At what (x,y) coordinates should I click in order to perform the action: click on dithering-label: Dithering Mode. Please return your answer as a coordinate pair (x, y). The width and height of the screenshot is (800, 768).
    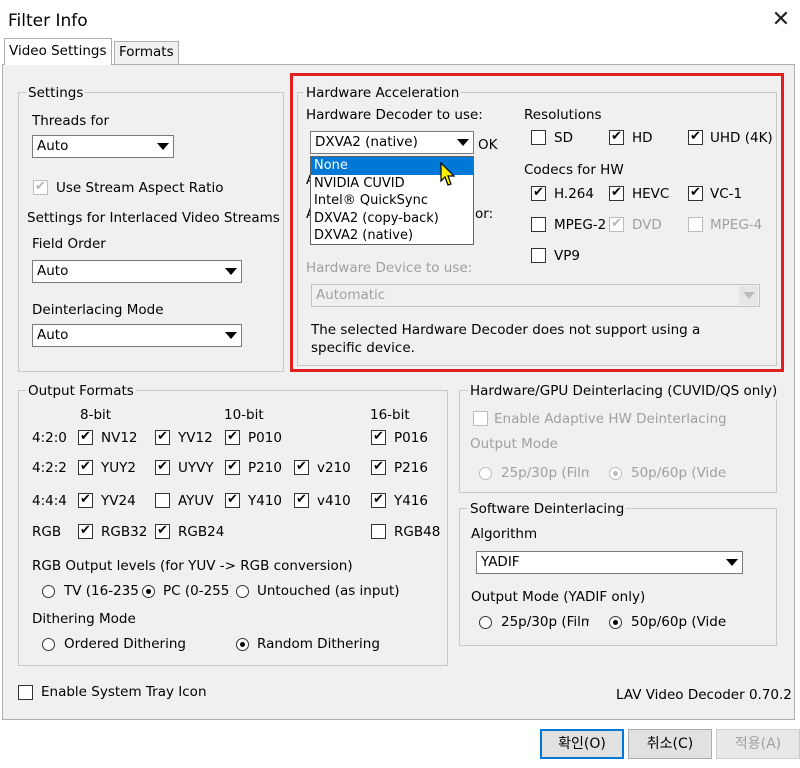
    Looking at the image, I should click on (84, 619).